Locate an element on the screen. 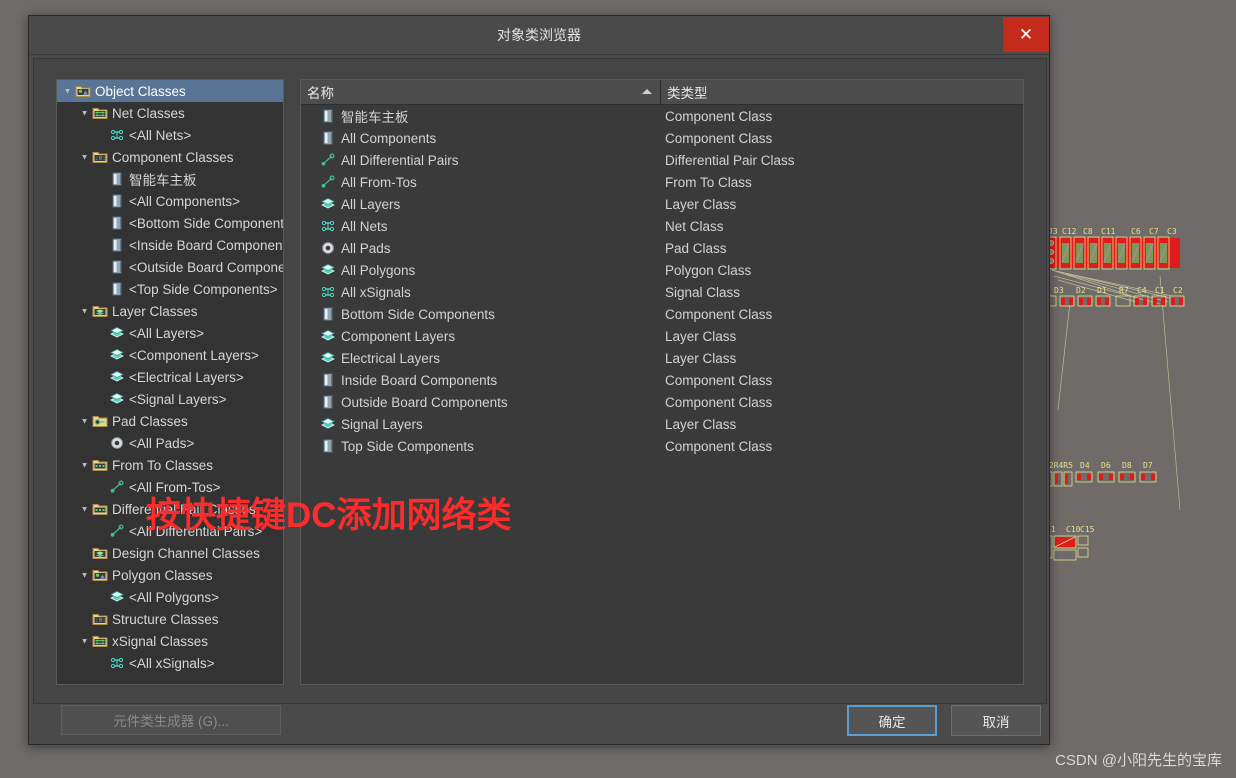  cell-name-label: All Differential Pairs is located at coordinates (400, 160).